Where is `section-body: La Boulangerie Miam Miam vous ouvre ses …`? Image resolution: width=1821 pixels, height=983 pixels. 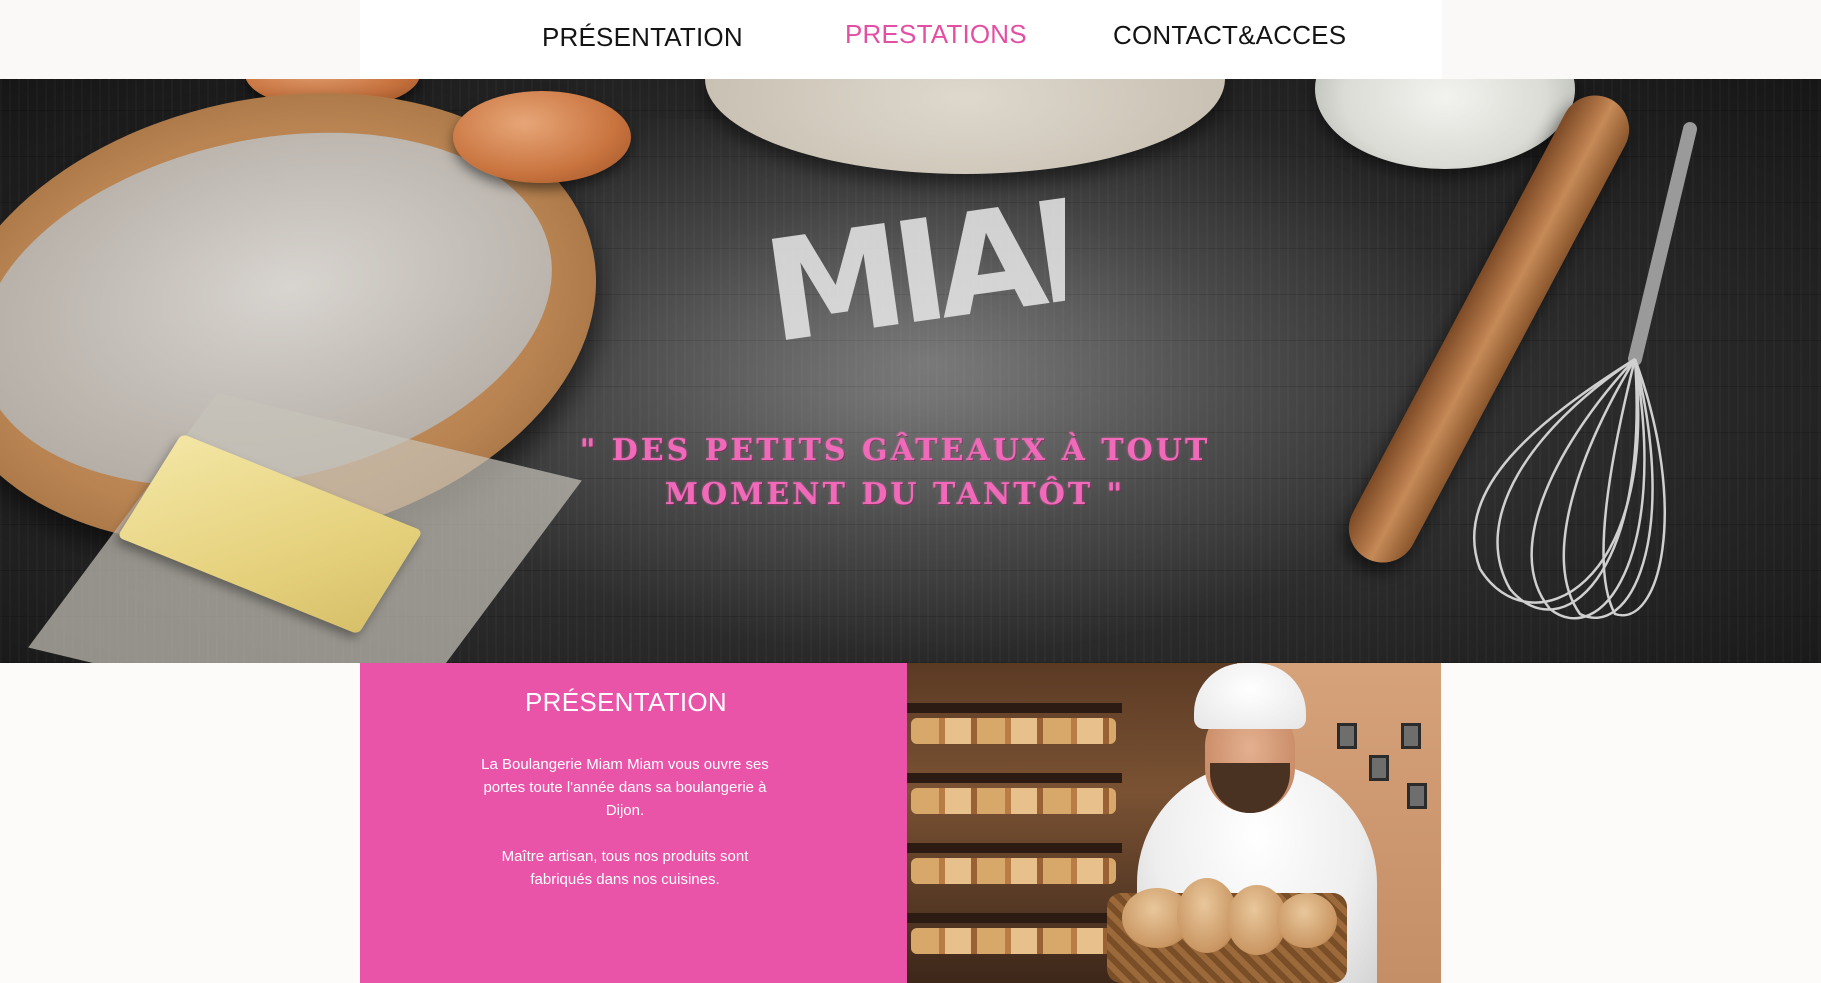 section-body: La Boulangerie Miam Miam vous ouvre ses … is located at coordinates (625, 822).